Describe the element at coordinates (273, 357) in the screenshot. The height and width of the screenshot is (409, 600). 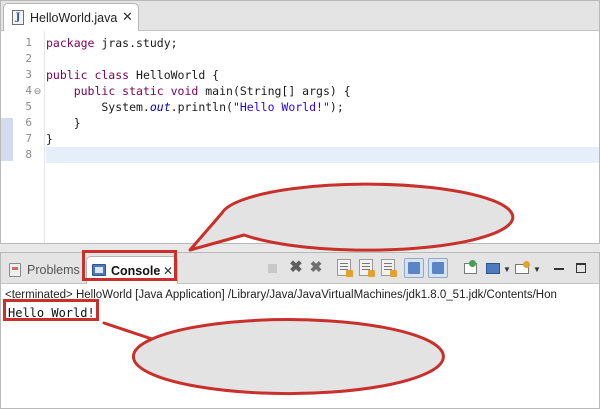
I see `speech-bubble-bottom` at that location.